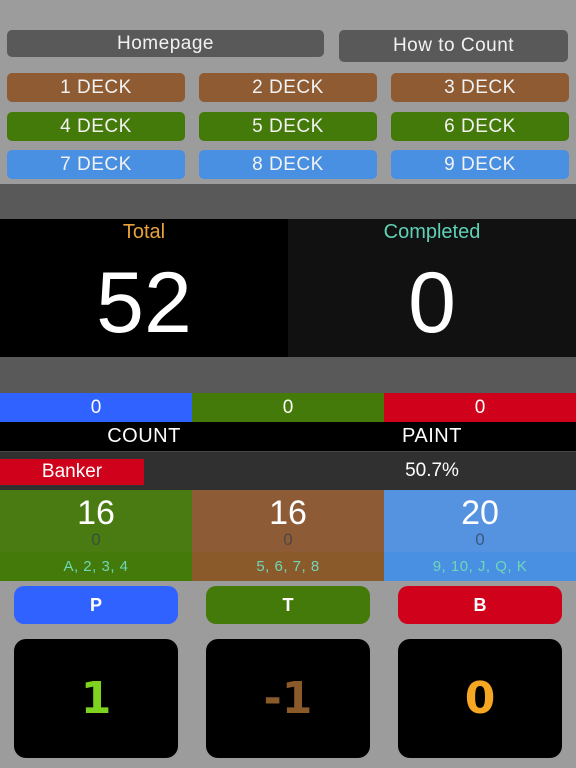  I want to click on homepage-button: Homepage, so click(165, 43).